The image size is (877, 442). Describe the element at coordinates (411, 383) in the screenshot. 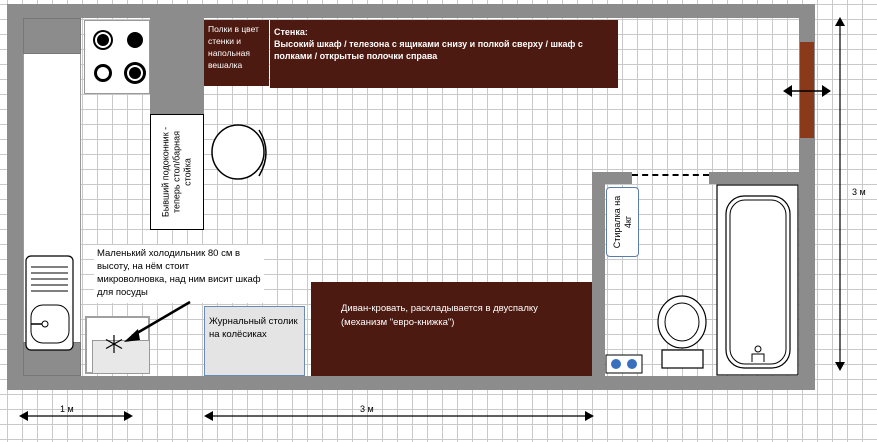

I see `outer-wall-bottom` at that location.